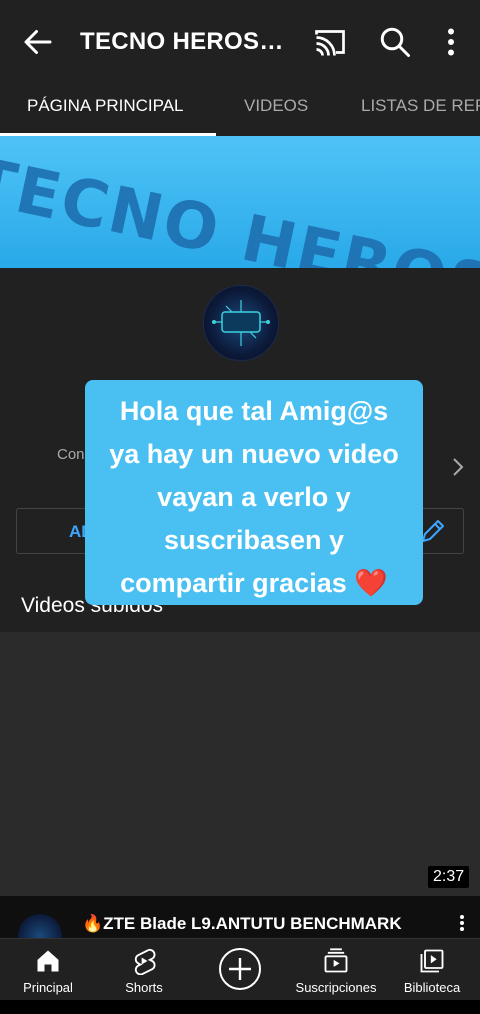  Describe the element at coordinates (182, 41) in the screenshot. I see `channel-title: TECNO HEROS SHOW` at that location.